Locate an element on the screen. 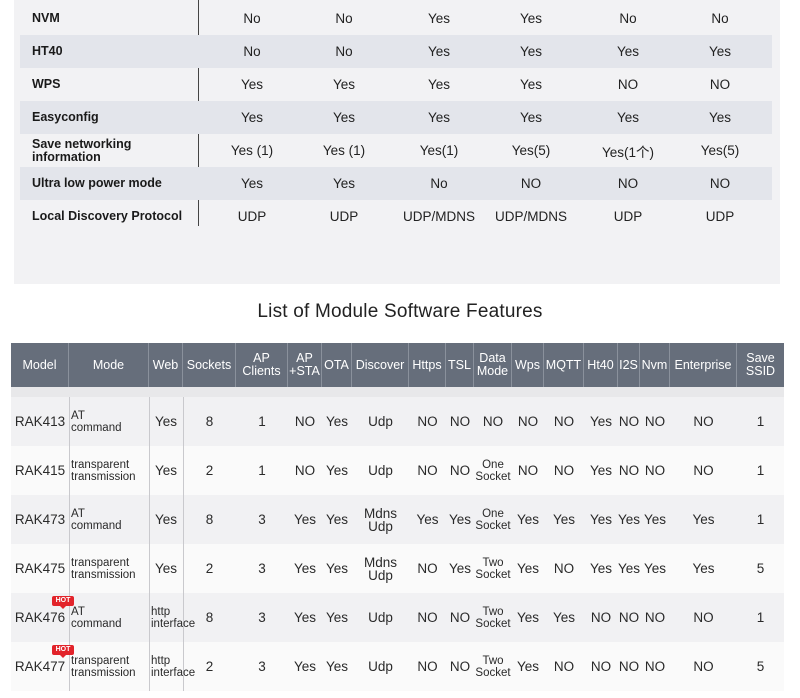  comparison-row-label: WPS is located at coordinates (46, 84).